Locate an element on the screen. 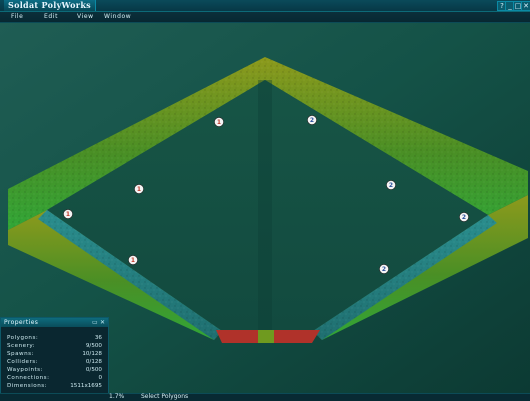 The image size is (530, 401). prop-value: 36 is located at coordinates (98, 338).